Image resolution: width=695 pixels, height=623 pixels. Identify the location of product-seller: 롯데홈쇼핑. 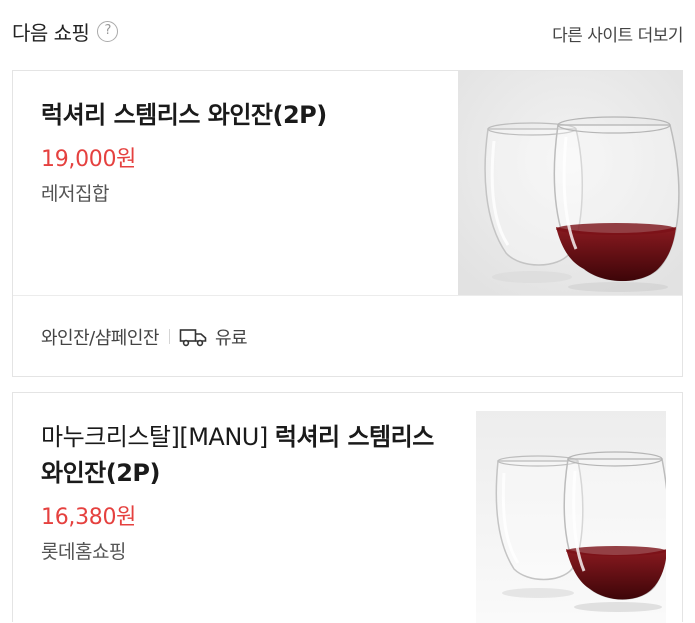
(83, 552).